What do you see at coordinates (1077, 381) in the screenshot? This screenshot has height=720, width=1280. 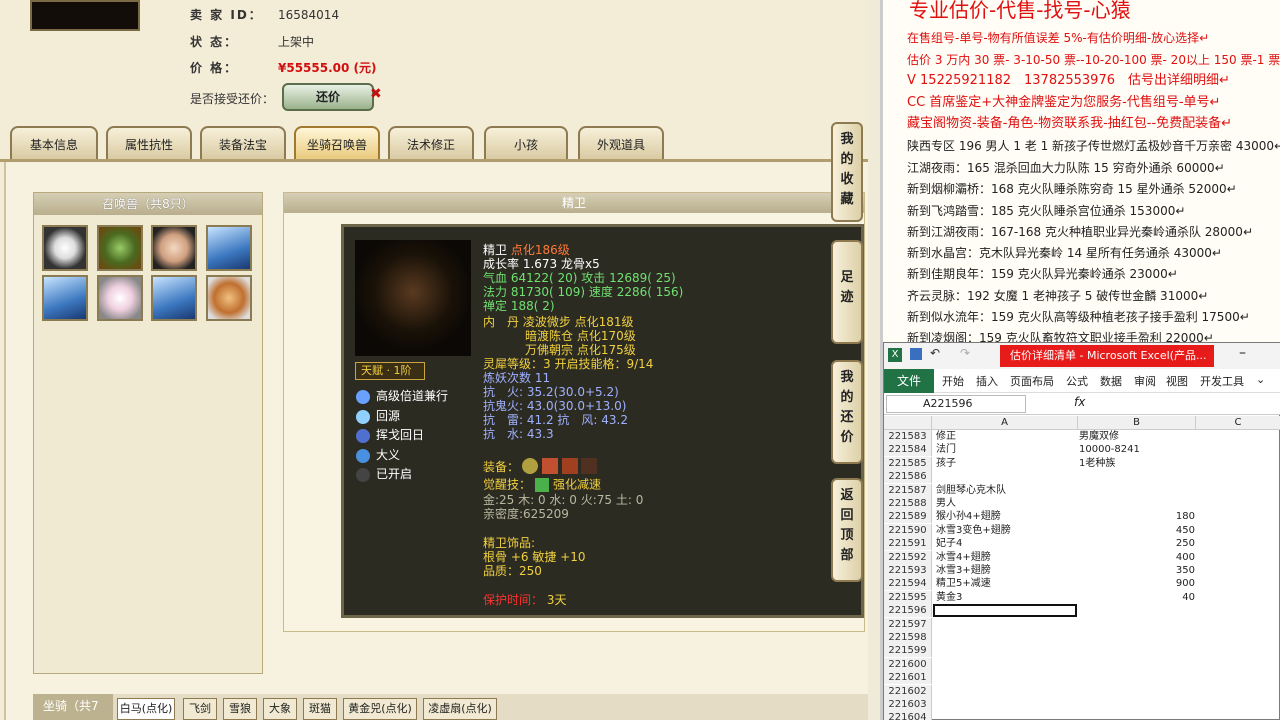 I see `ribbon-tab: 公式` at bounding box center [1077, 381].